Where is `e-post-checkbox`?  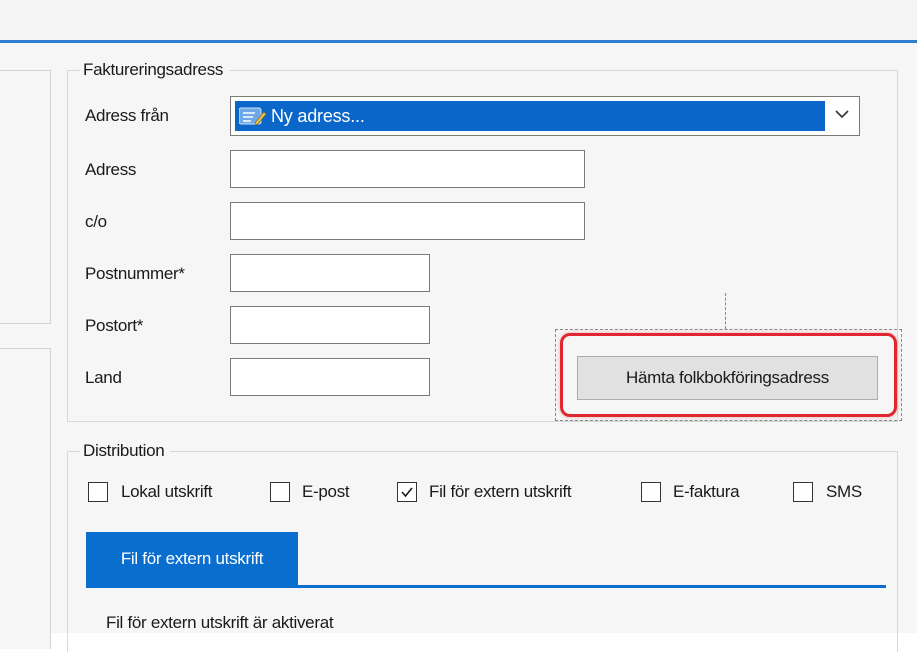 e-post-checkbox is located at coordinates (280, 492).